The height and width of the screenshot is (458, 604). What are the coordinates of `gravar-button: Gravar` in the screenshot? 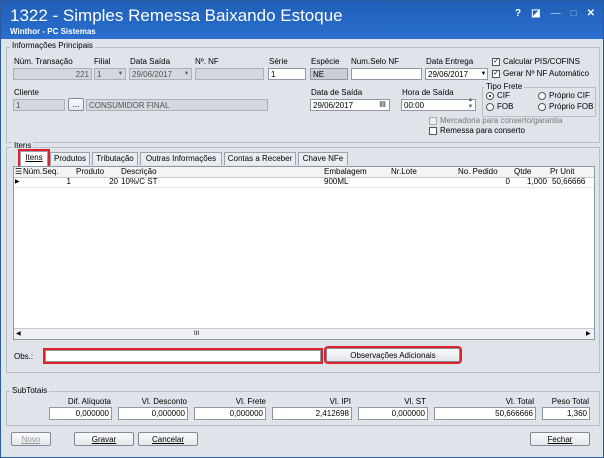 It's located at (104, 439).